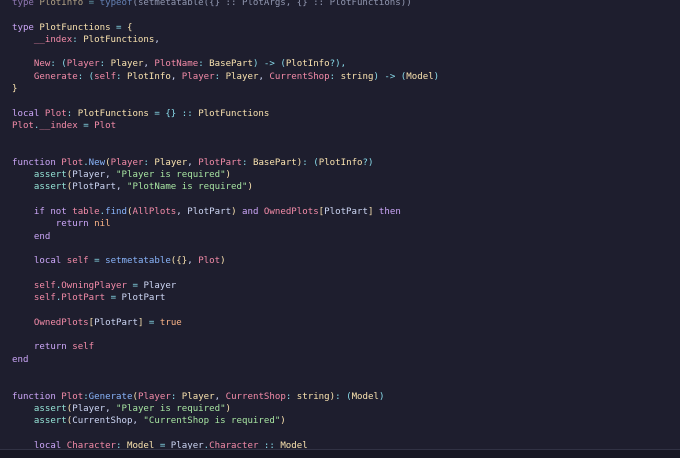 The width and height of the screenshot is (680, 458). I want to click on code-token: OwnedPlots, so click(50, 322).